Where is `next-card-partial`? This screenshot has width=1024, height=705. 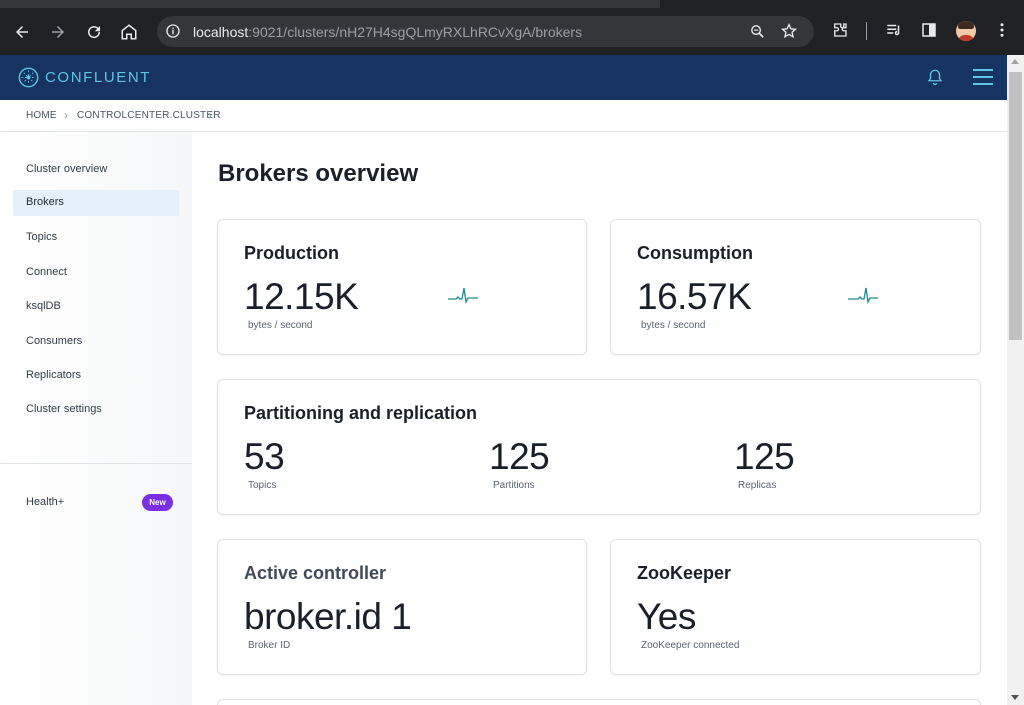
next-card-partial is located at coordinates (599, 702).